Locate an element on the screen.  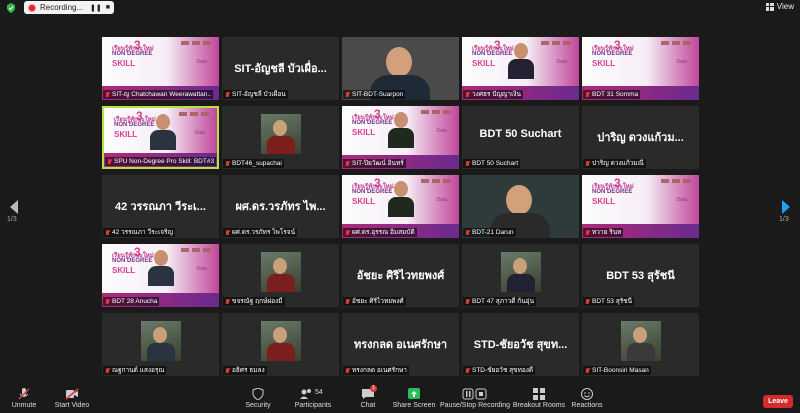
participant-tile: อธิศร ธมลง is located at coordinates (280, 344).